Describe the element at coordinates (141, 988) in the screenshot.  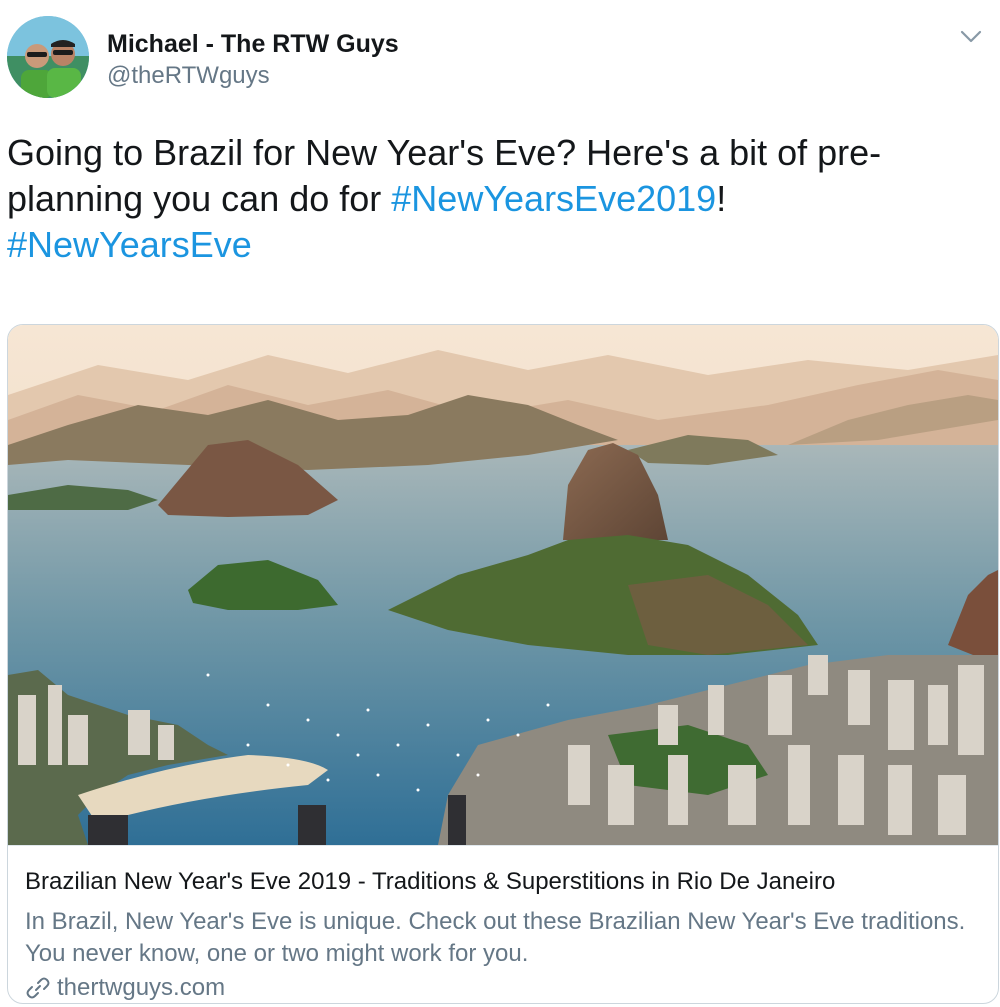
I see `card-domain-text: thertwguys.com` at that location.